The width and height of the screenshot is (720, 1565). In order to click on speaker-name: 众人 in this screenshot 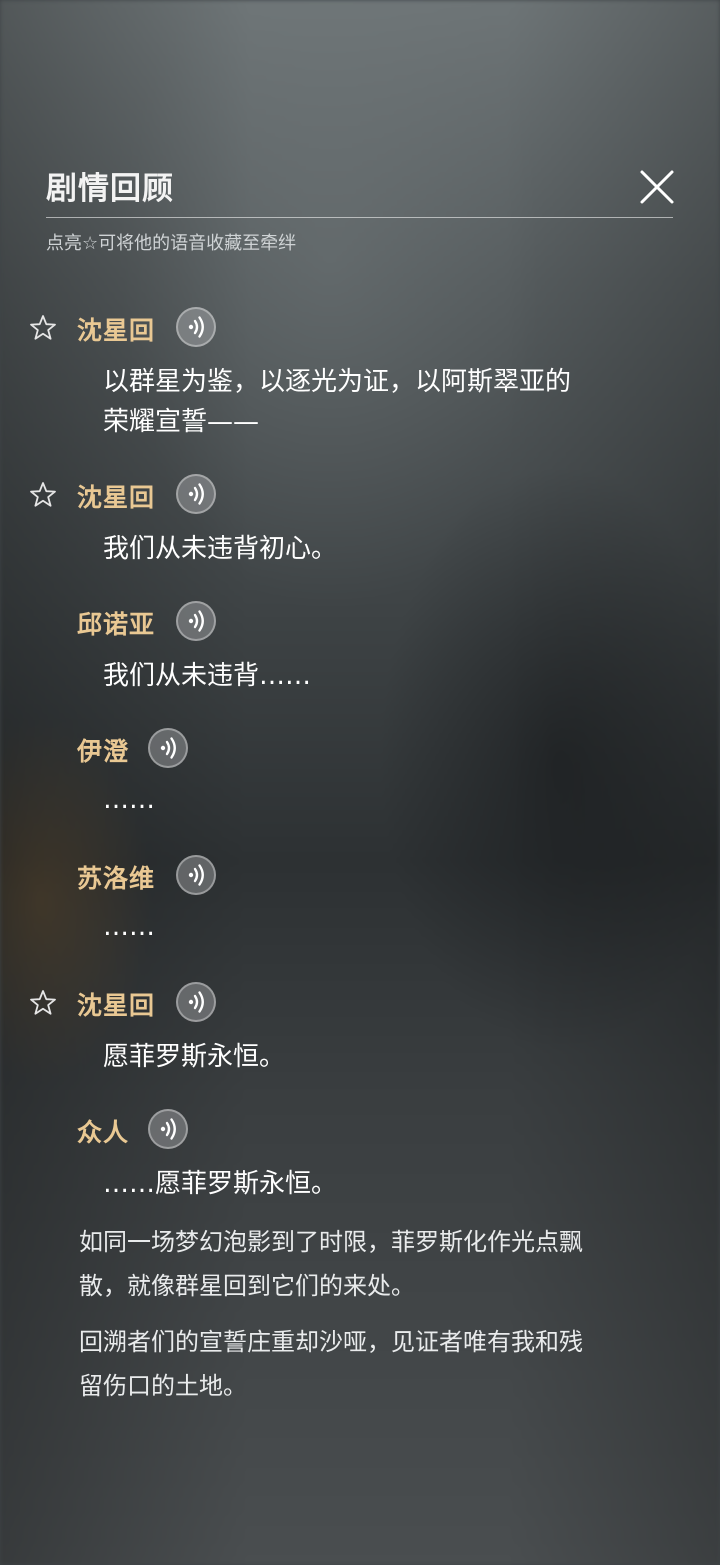, I will do `click(103, 1132)`.